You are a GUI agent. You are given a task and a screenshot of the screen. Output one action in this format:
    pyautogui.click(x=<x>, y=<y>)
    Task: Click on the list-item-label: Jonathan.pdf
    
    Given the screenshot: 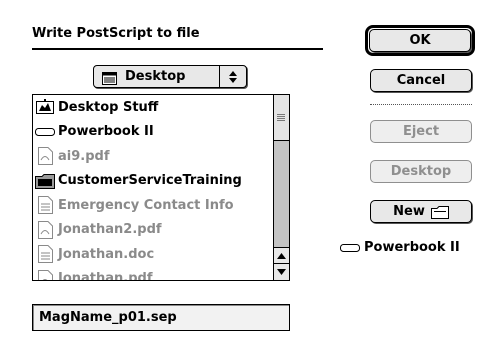 What is the action you would take?
    pyautogui.click(x=105, y=276)
    